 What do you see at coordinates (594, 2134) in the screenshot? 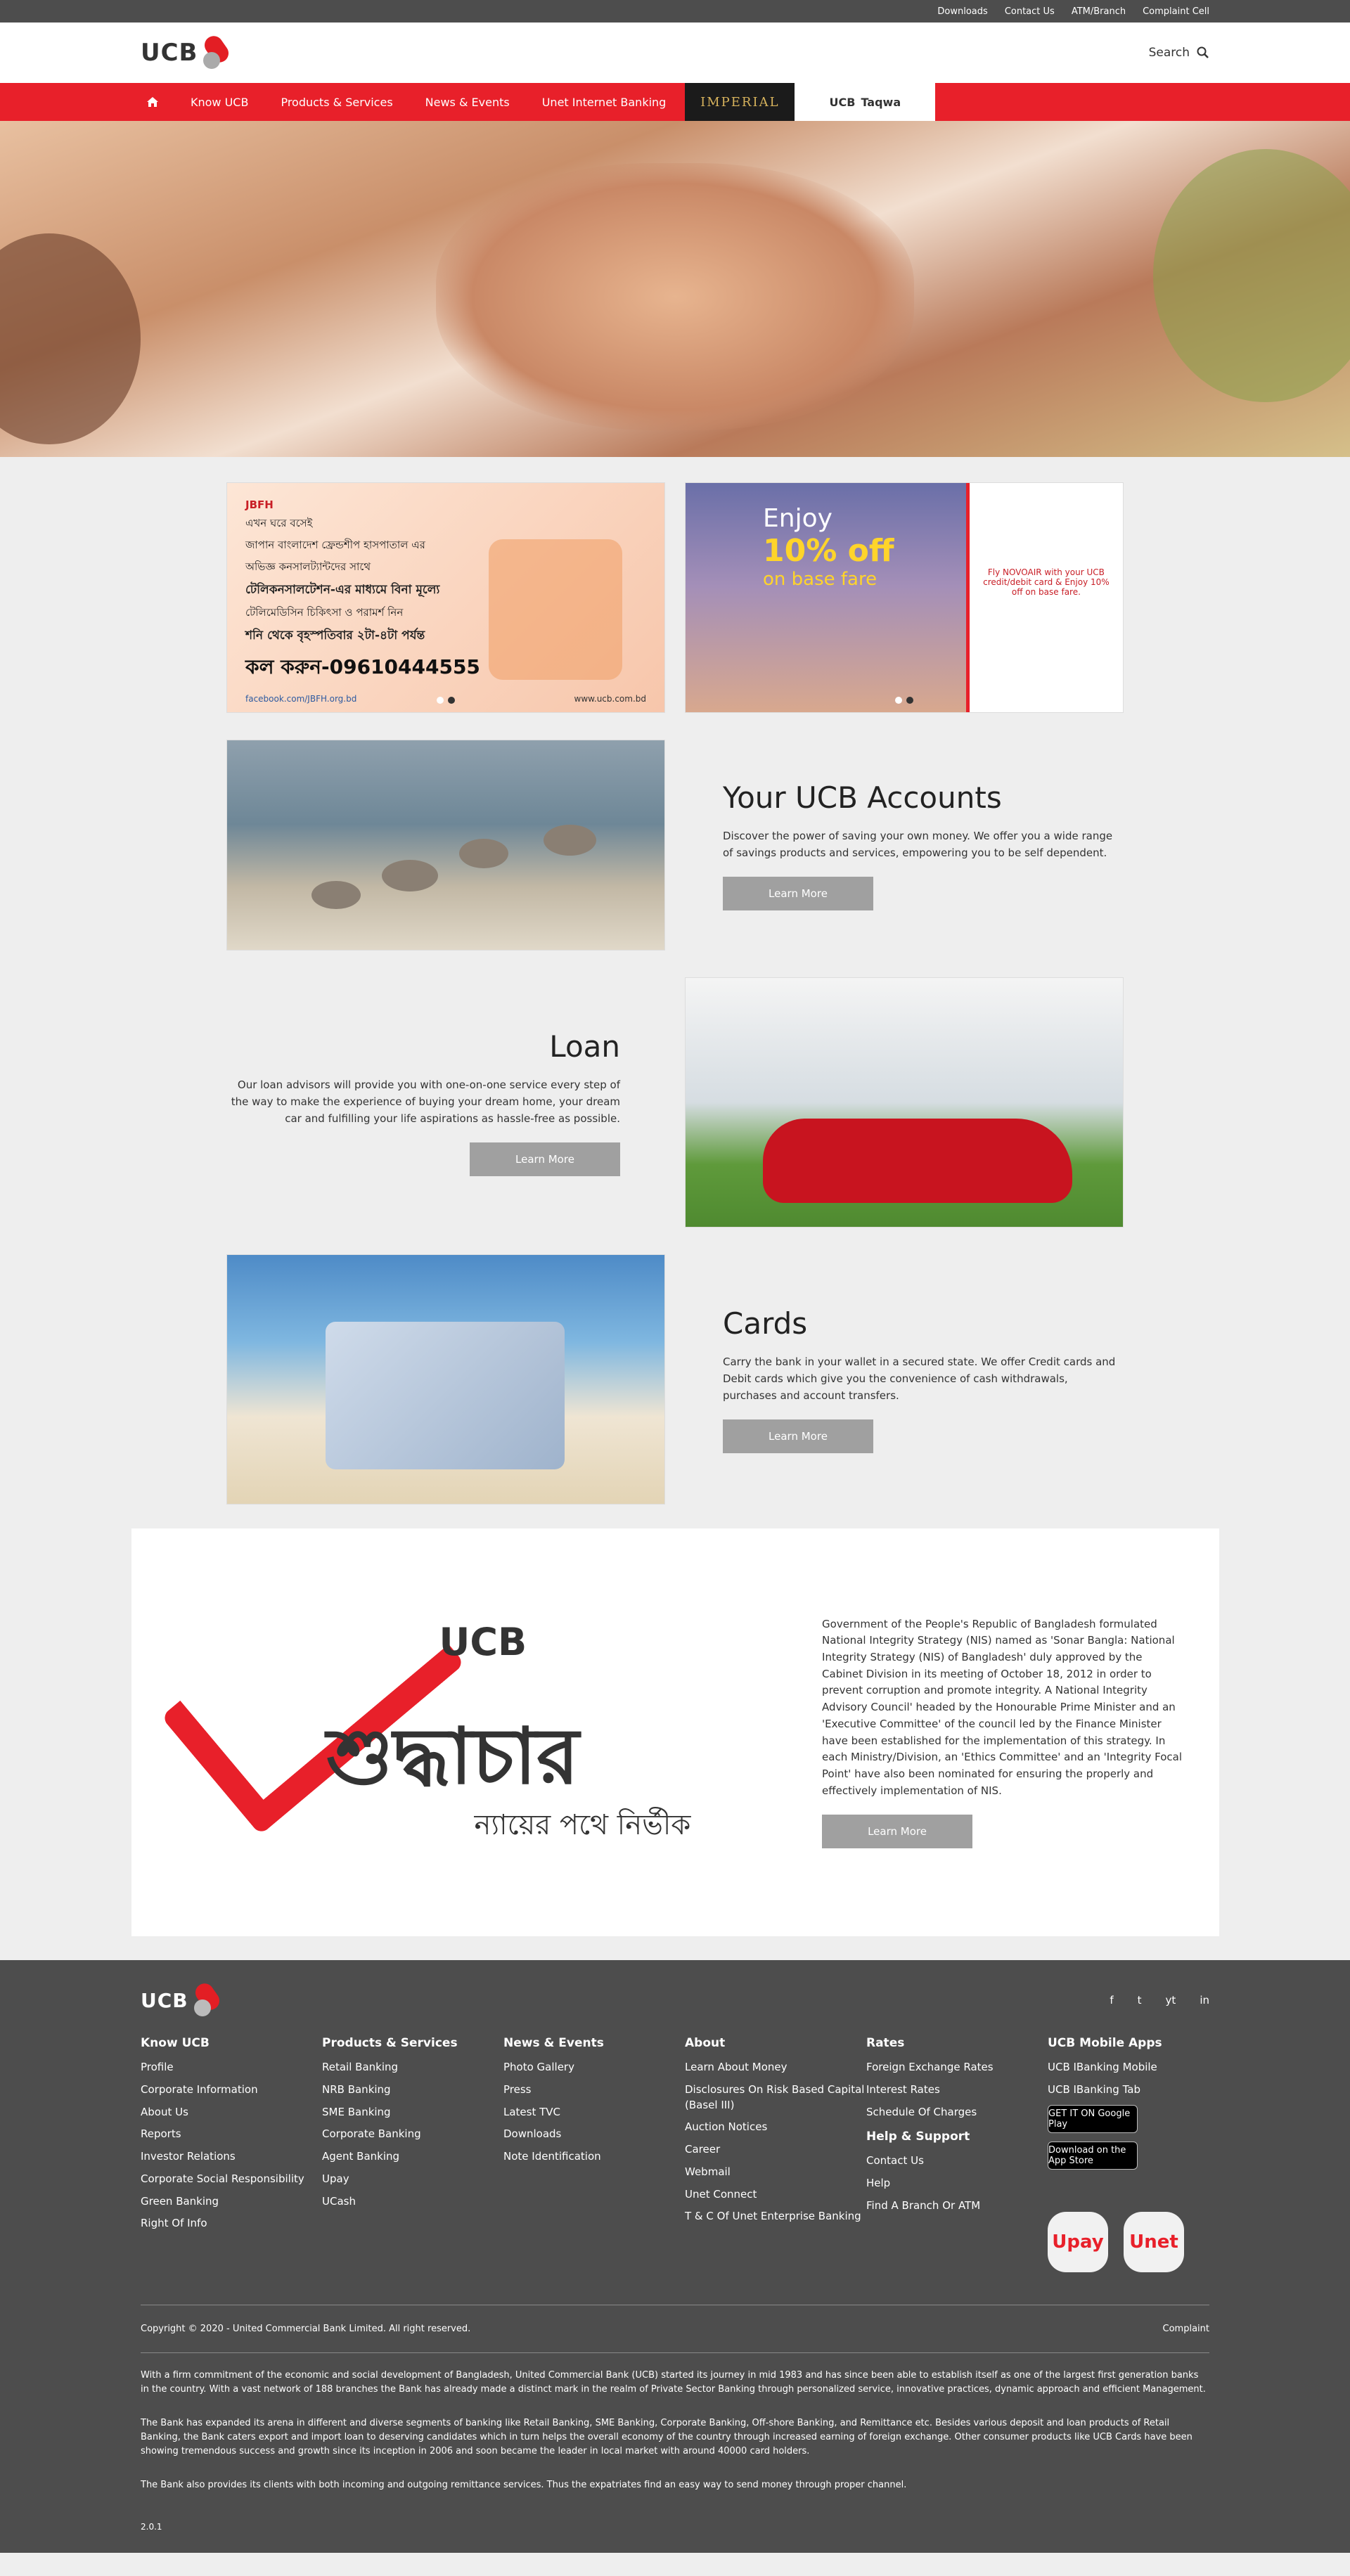
I see `footer-link: Downloads` at bounding box center [594, 2134].